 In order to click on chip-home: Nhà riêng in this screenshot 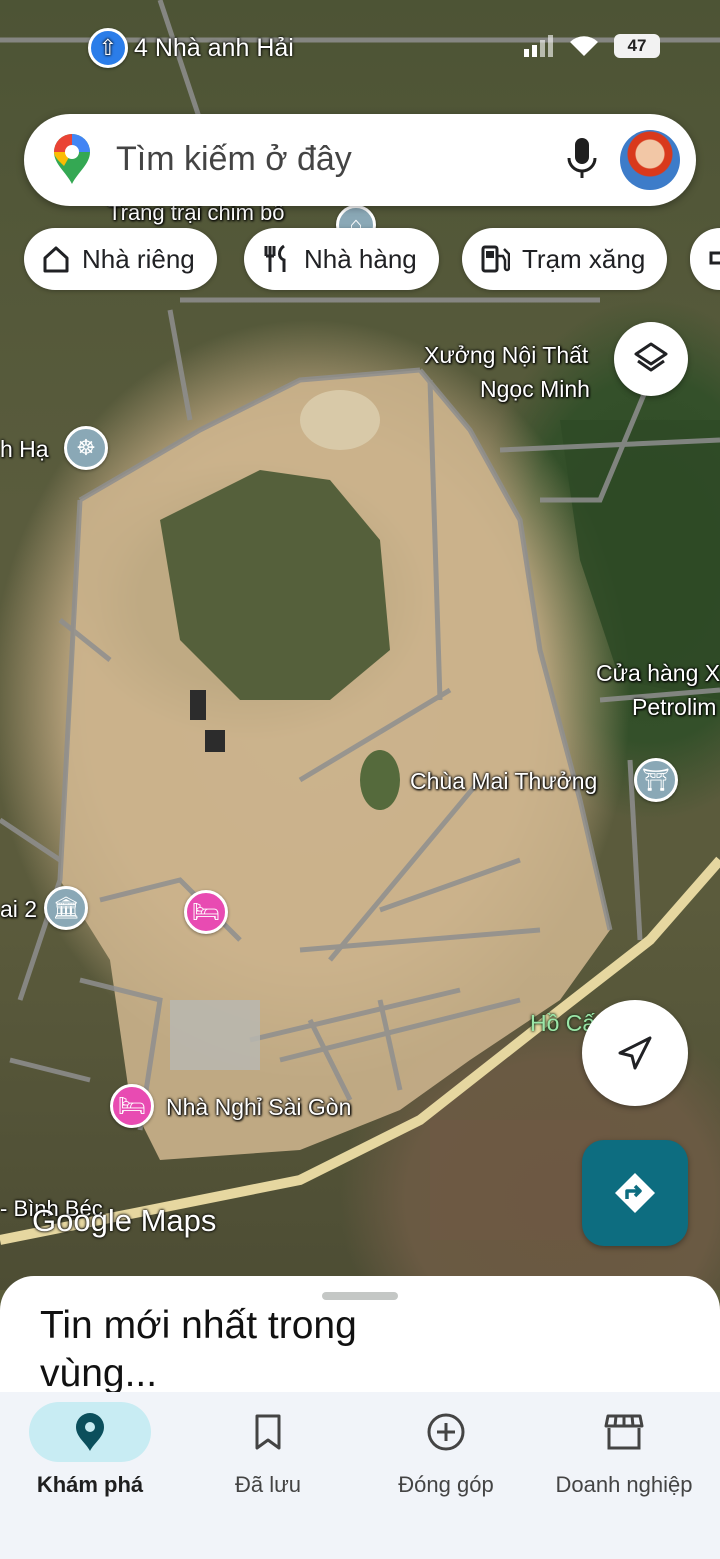, I will do `click(120, 259)`.